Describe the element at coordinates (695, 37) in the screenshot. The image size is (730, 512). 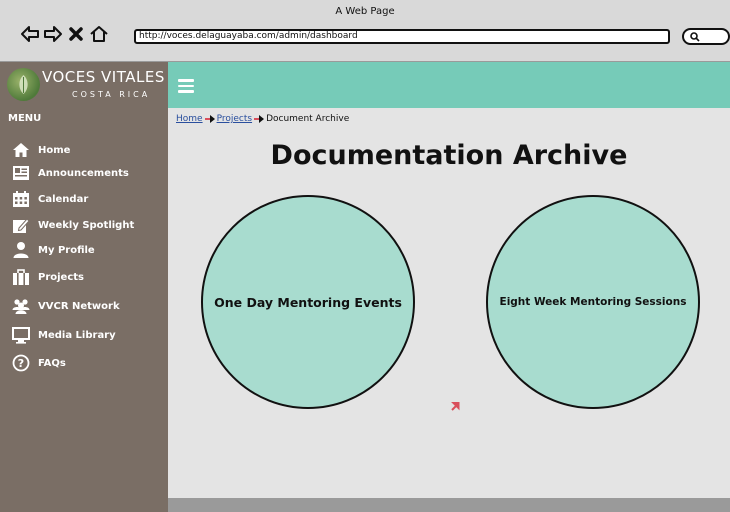
I see `search-icon` at that location.